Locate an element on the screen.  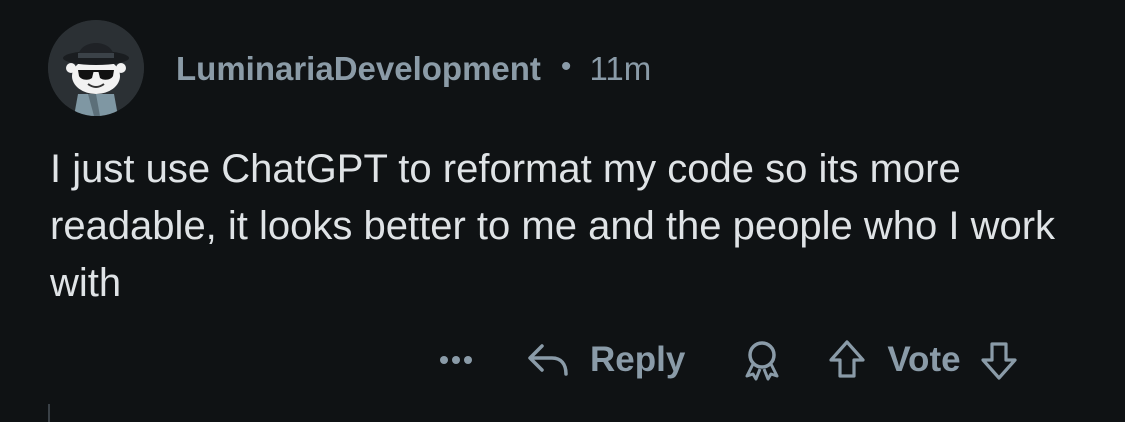
arrow-up-icon is located at coordinates (847, 360).